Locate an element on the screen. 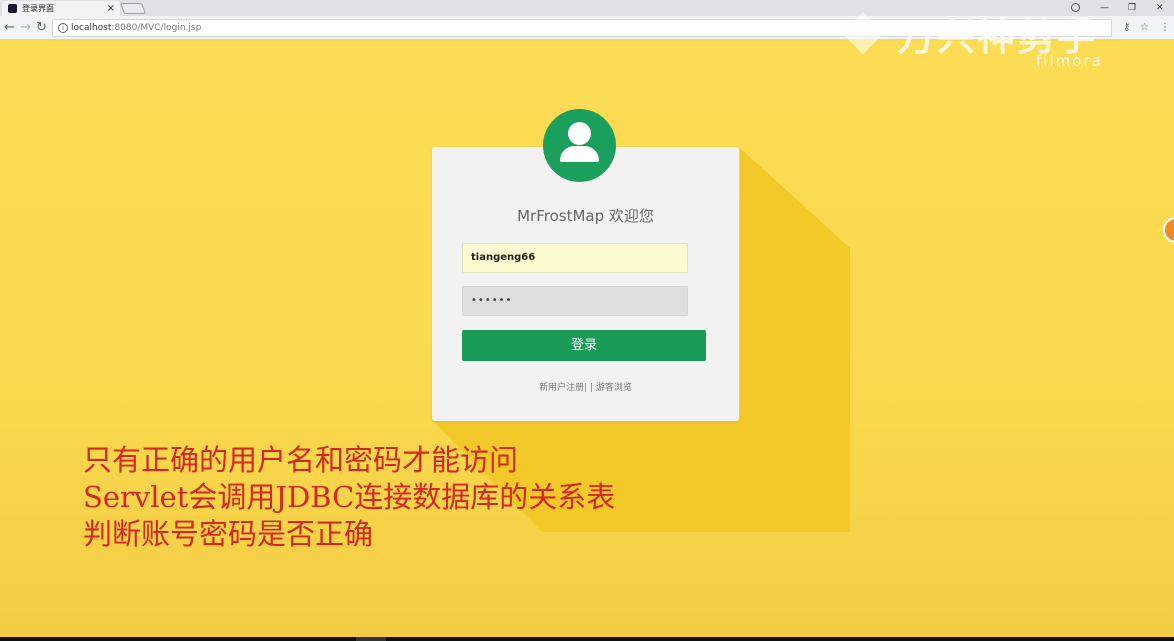 The width and height of the screenshot is (1174, 641). caption-line-3: 判断账号密码是否正确 is located at coordinates (228, 534).